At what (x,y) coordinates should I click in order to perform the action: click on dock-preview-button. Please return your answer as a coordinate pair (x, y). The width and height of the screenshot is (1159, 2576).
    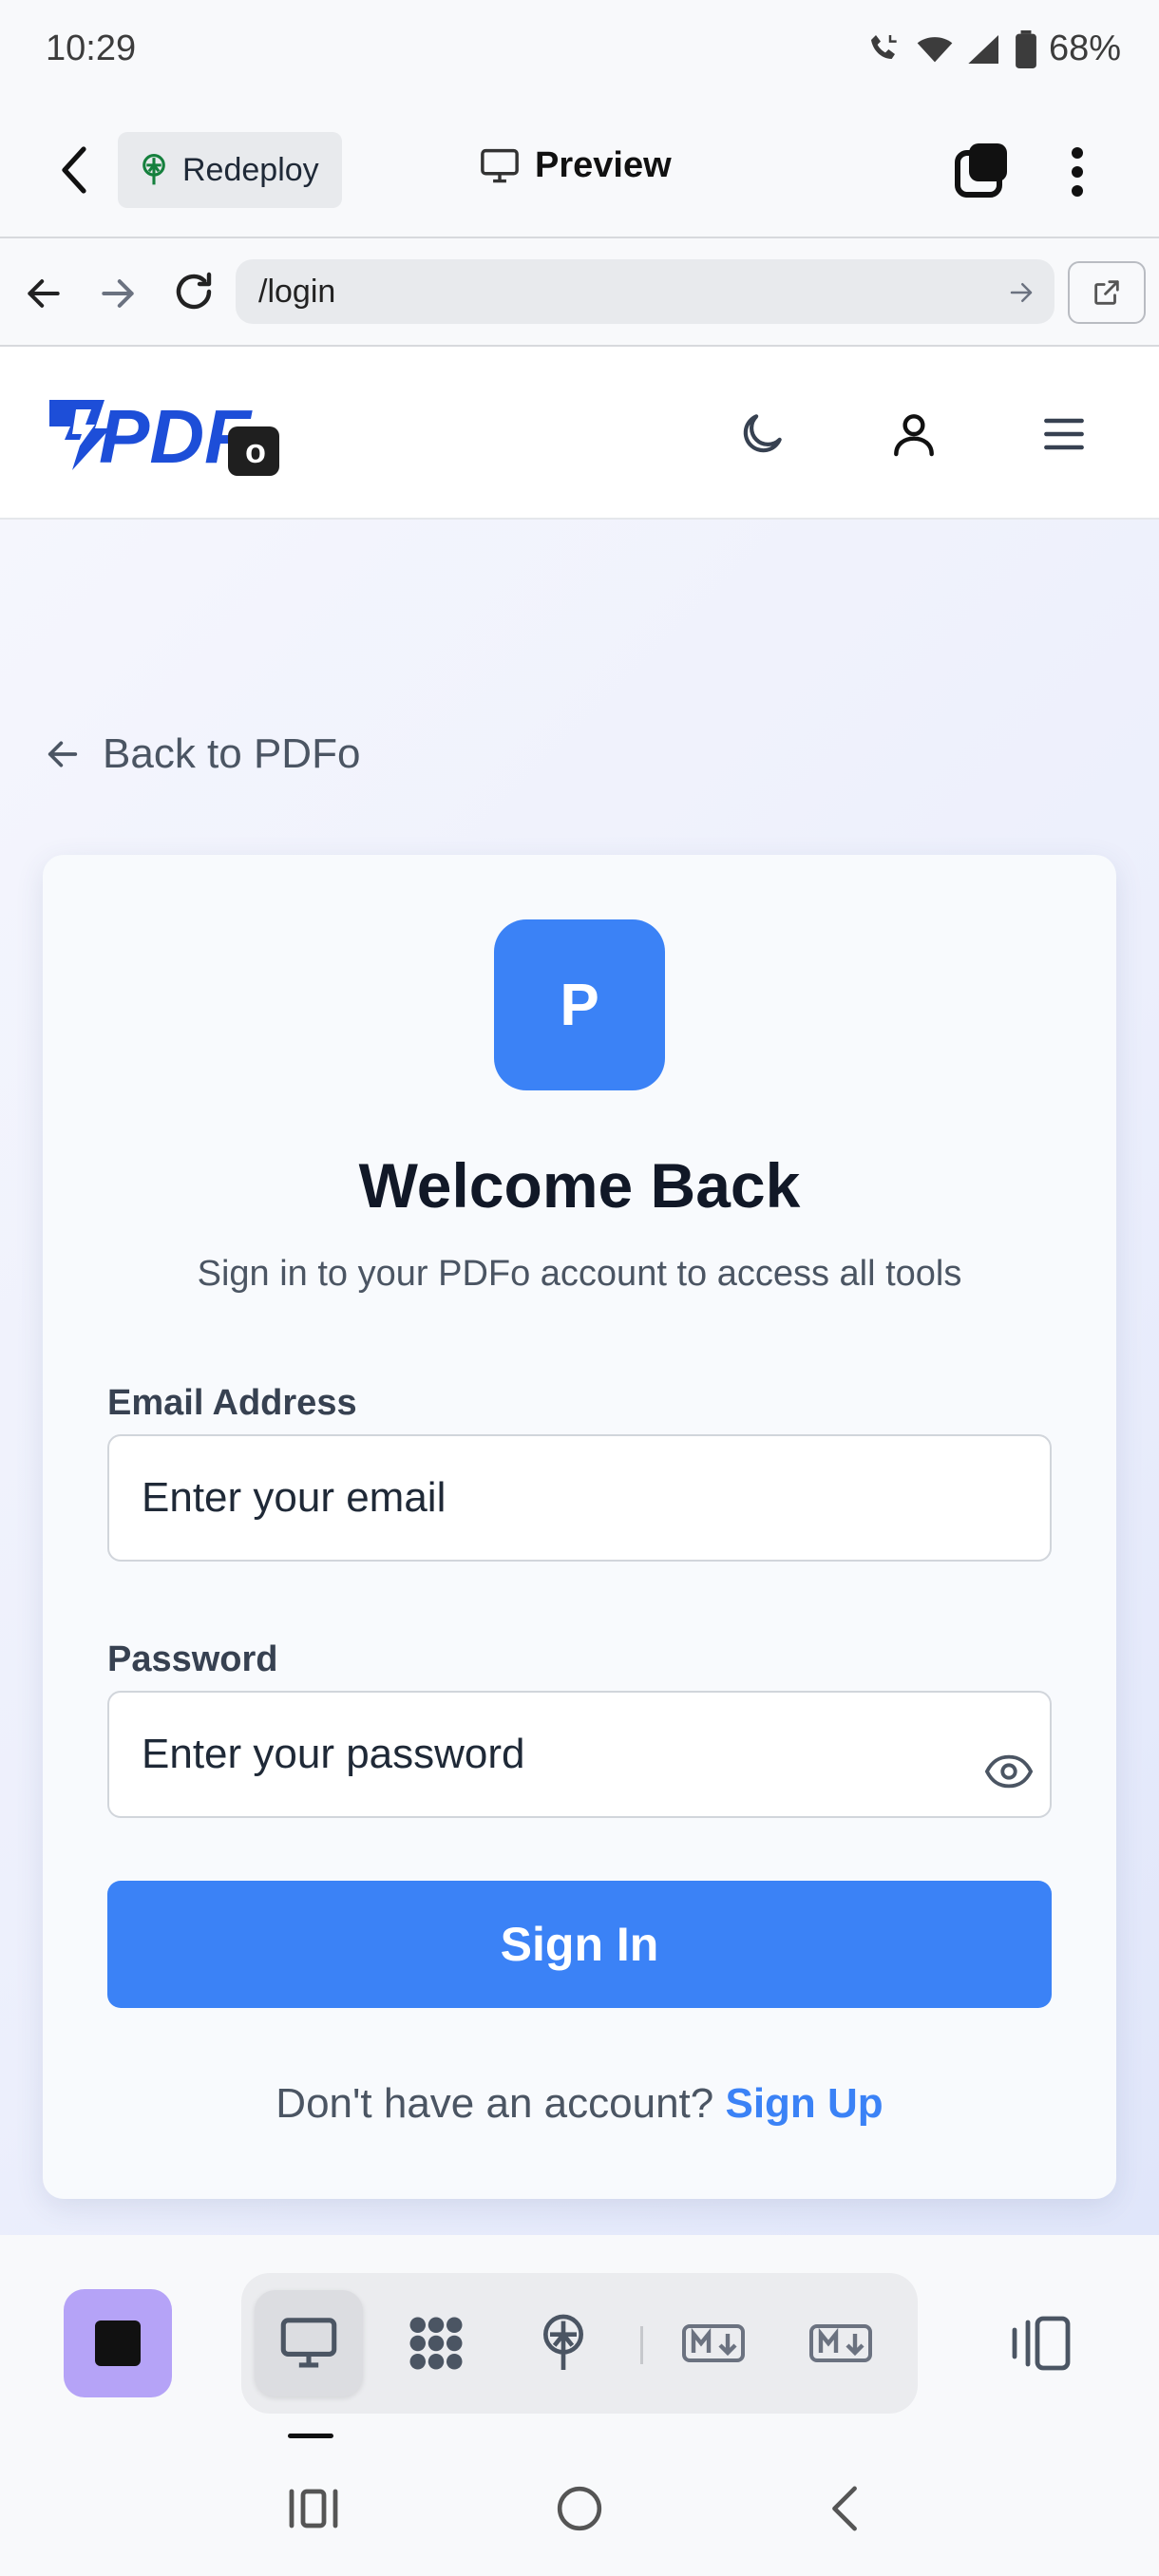
    Looking at the image, I should click on (309, 2343).